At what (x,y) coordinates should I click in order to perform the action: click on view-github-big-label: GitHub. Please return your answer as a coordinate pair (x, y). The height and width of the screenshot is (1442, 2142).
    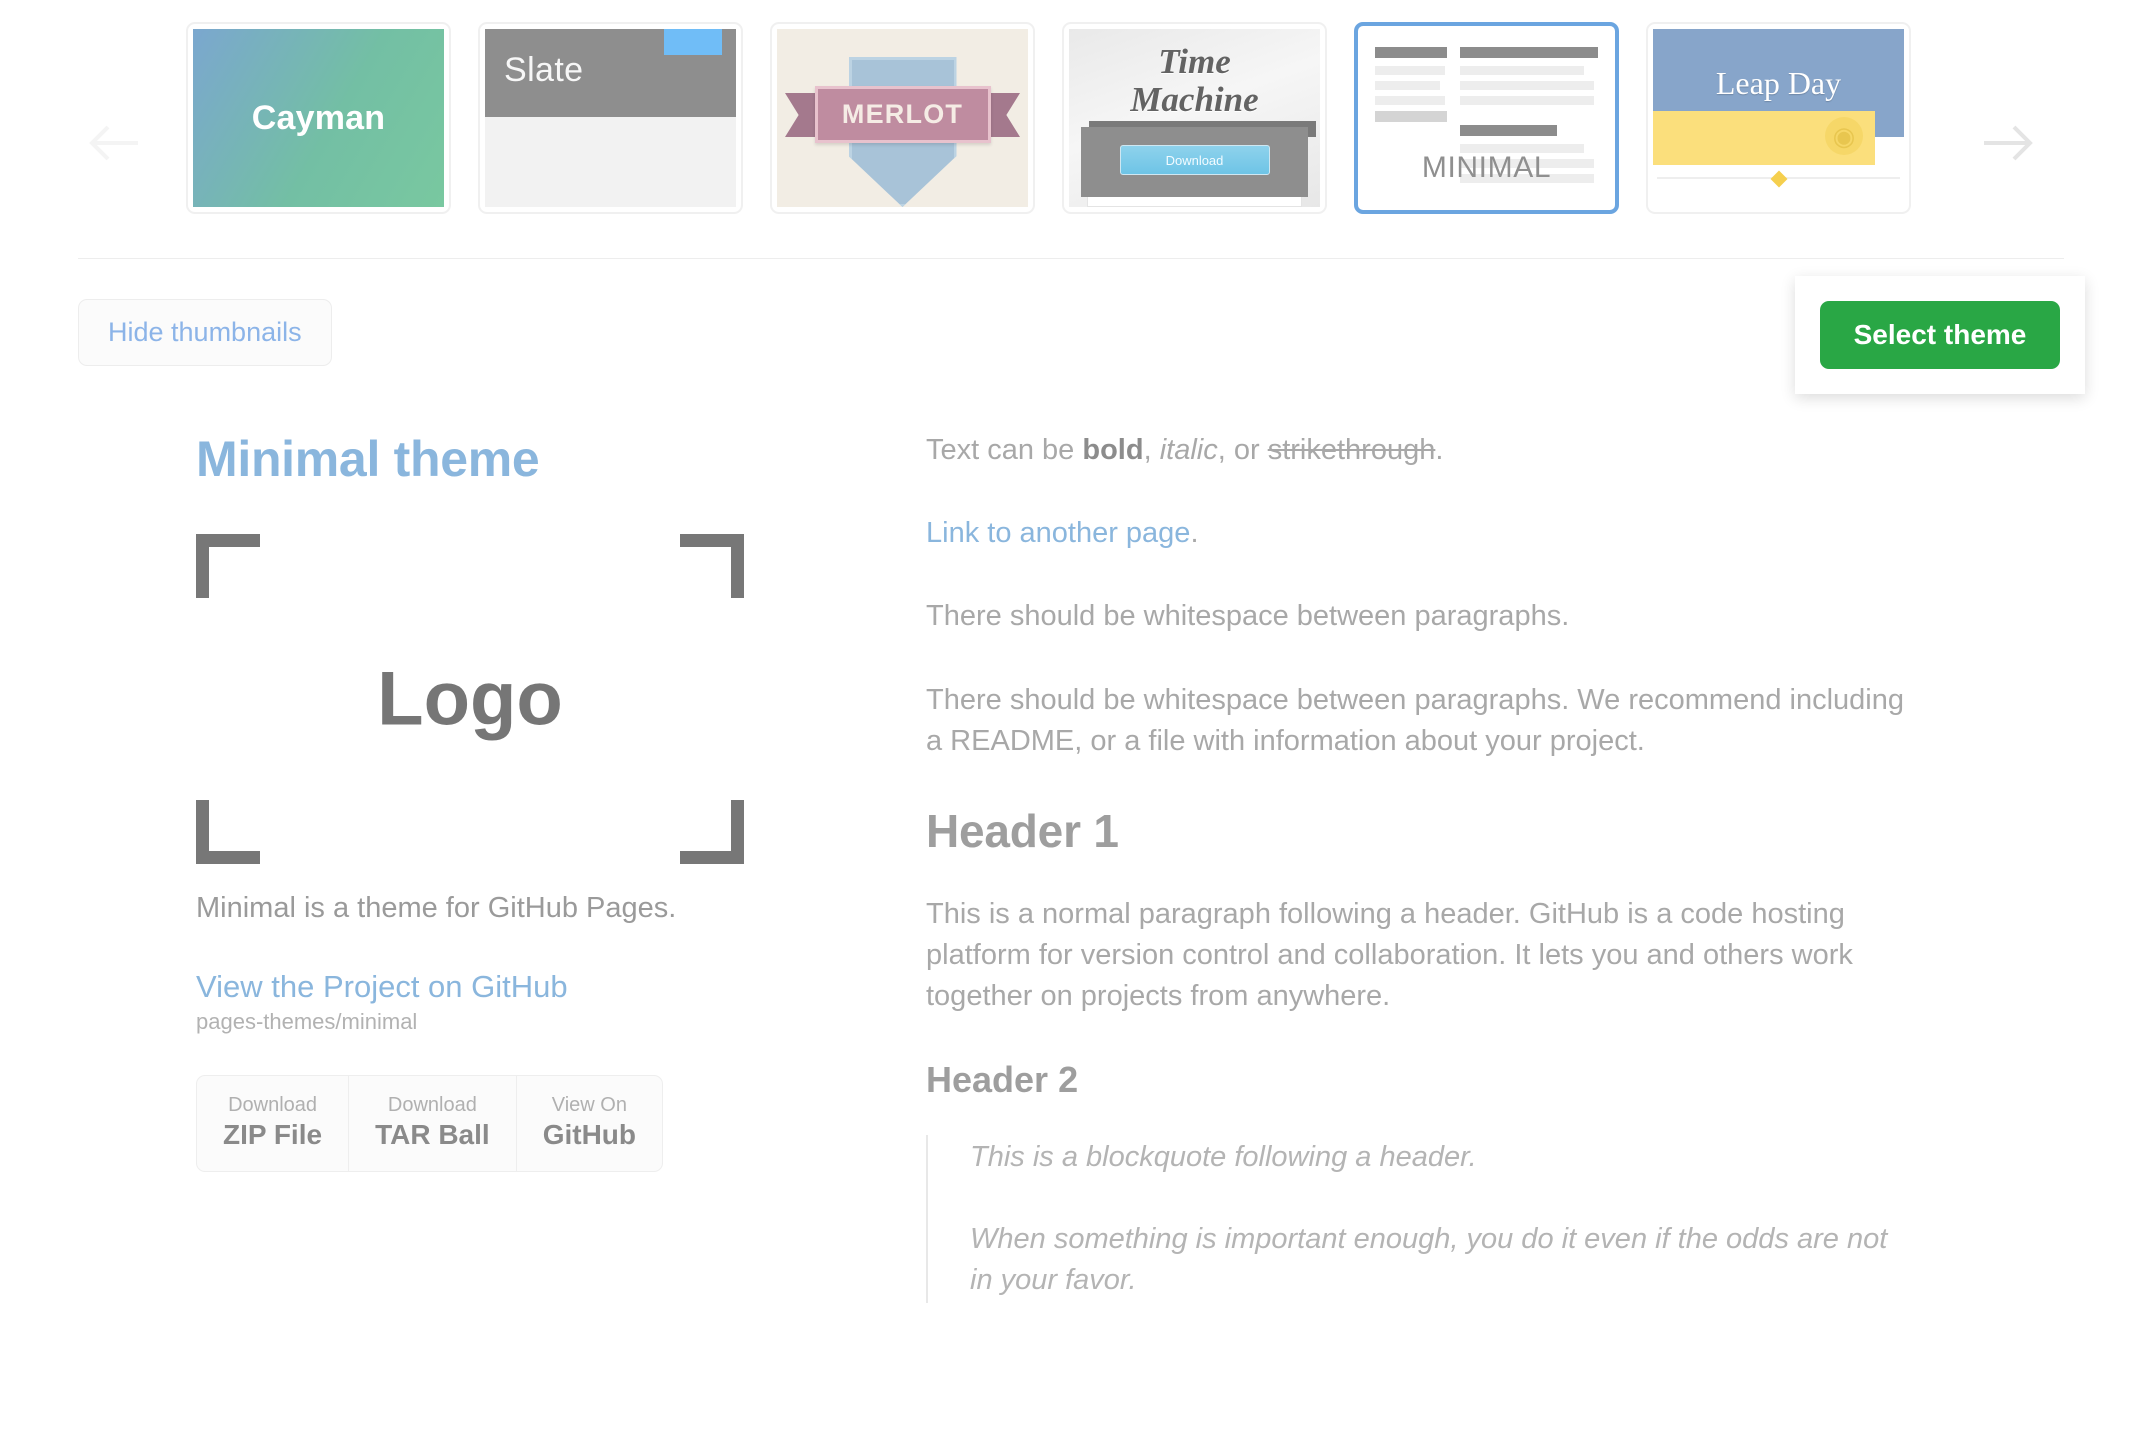
    Looking at the image, I should click on (589, 1134).